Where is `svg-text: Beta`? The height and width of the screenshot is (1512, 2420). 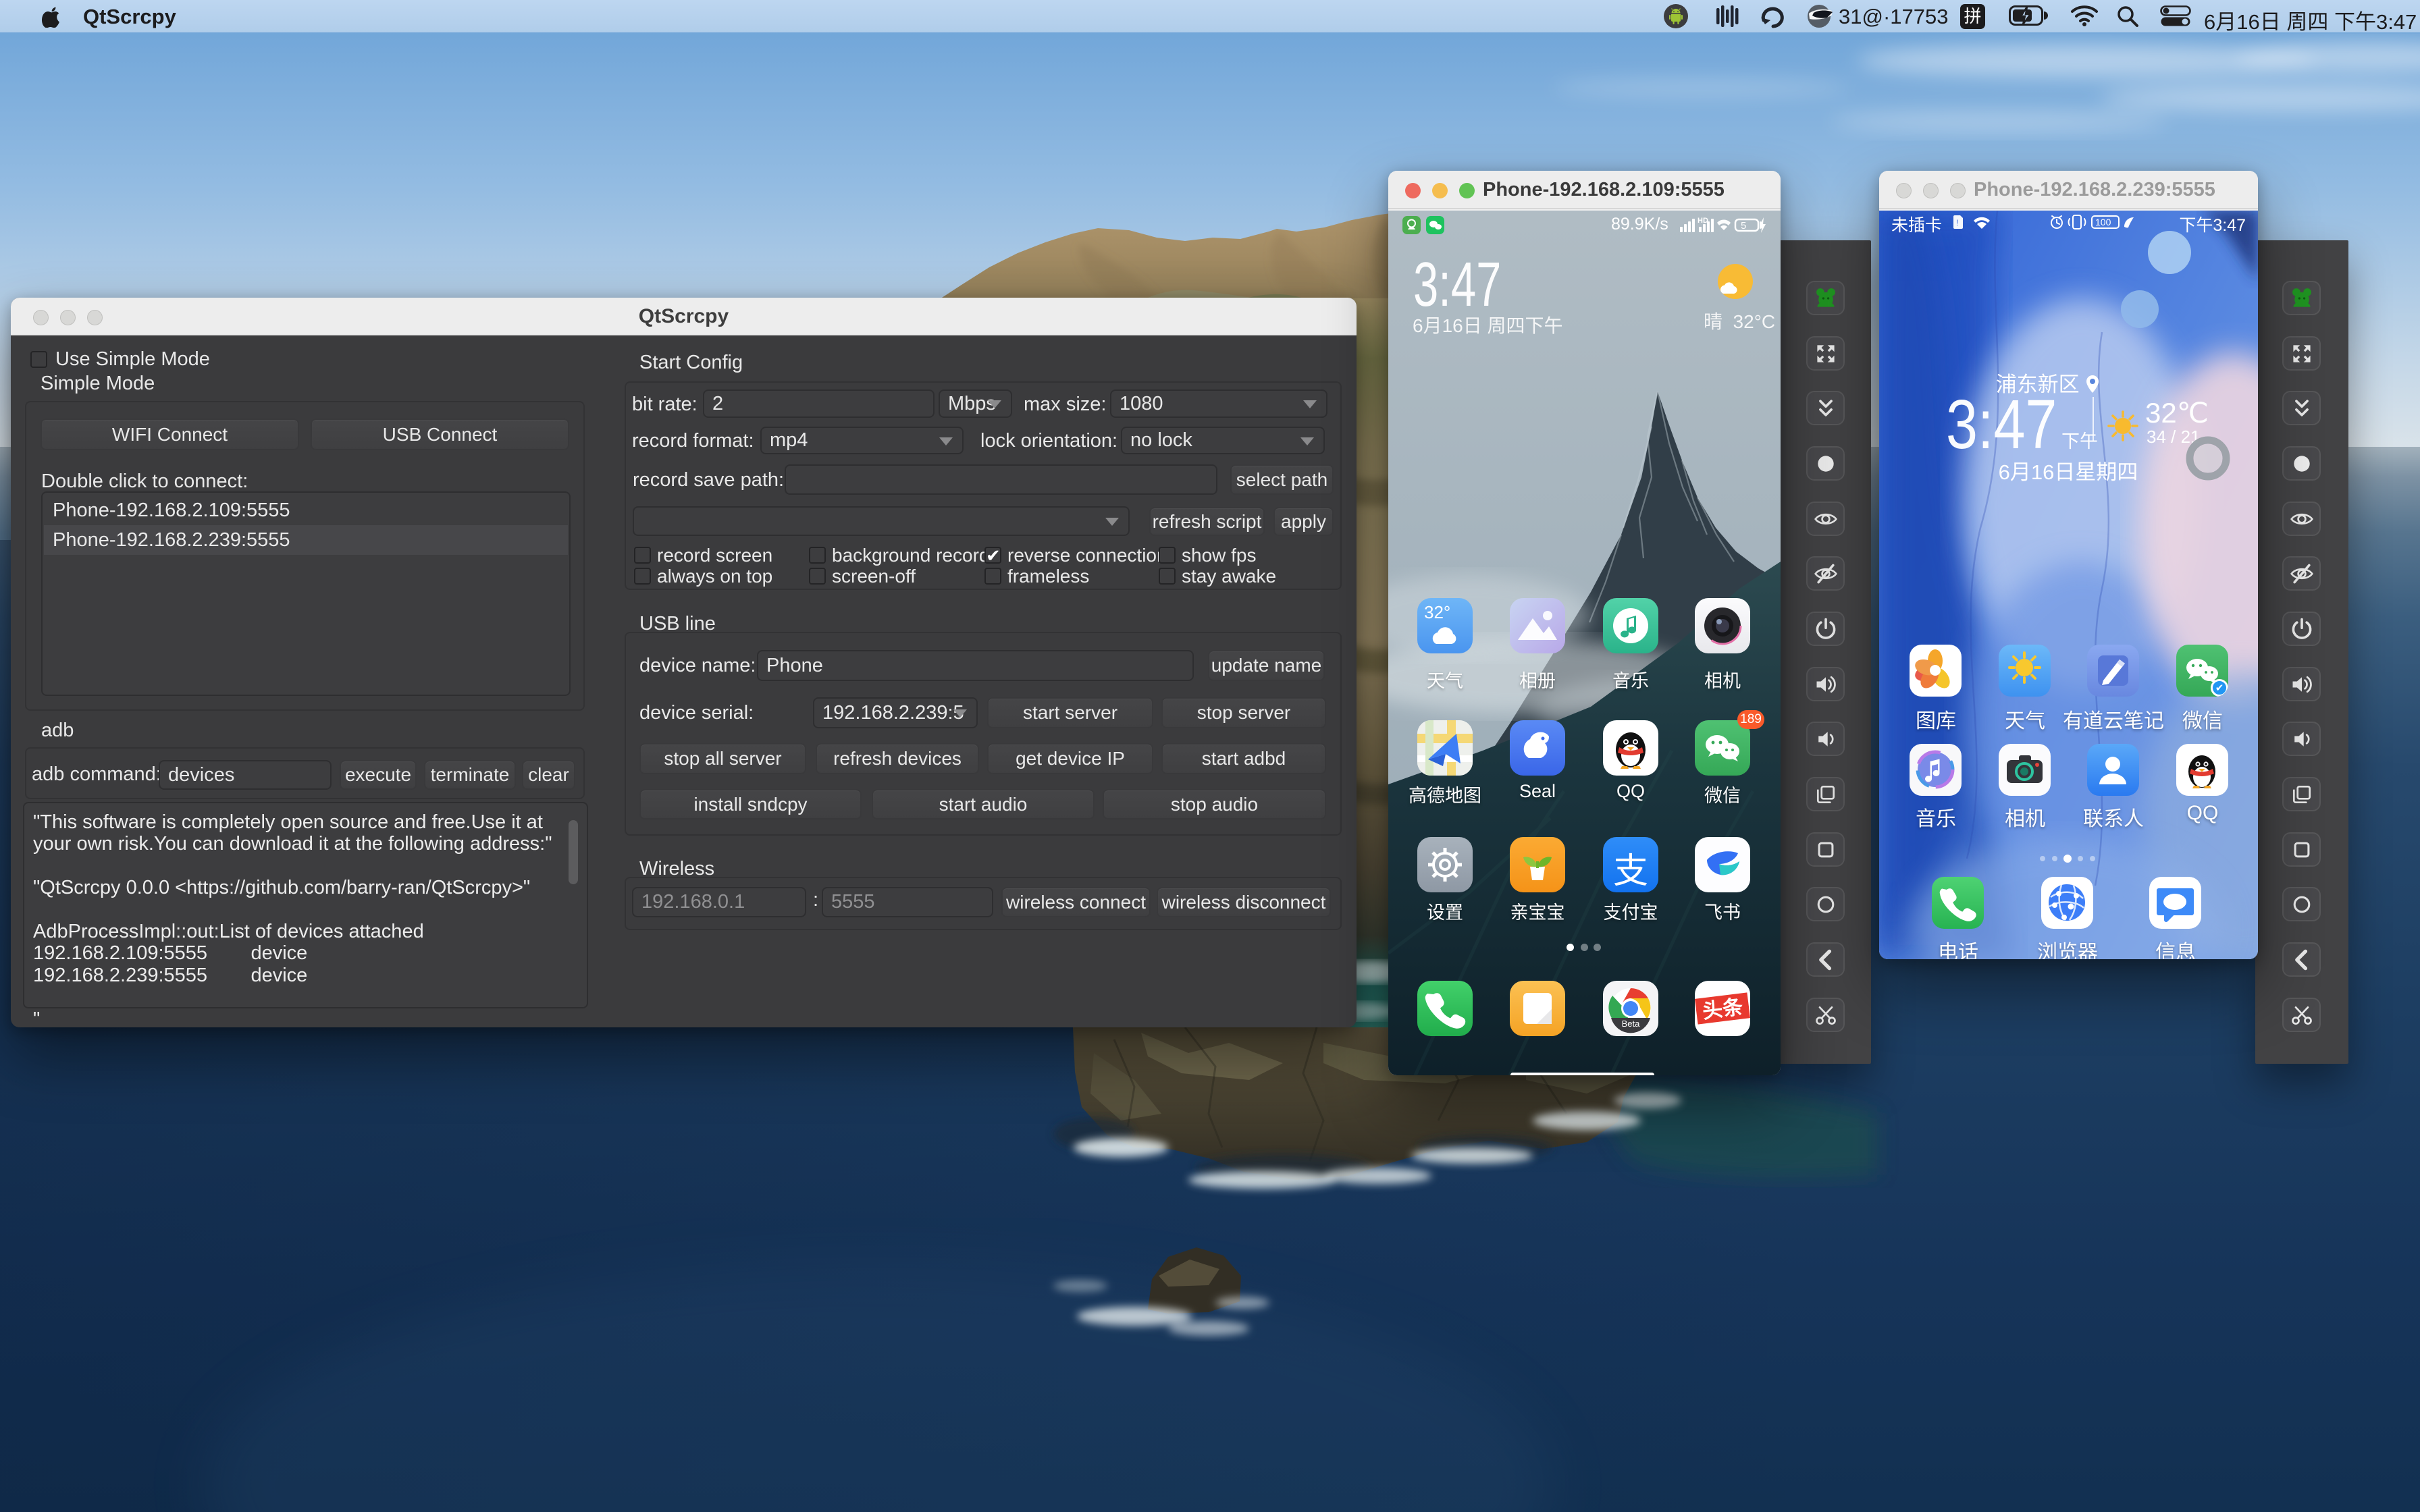
svg-text: Beta is located at coordinates (1631, 1024).